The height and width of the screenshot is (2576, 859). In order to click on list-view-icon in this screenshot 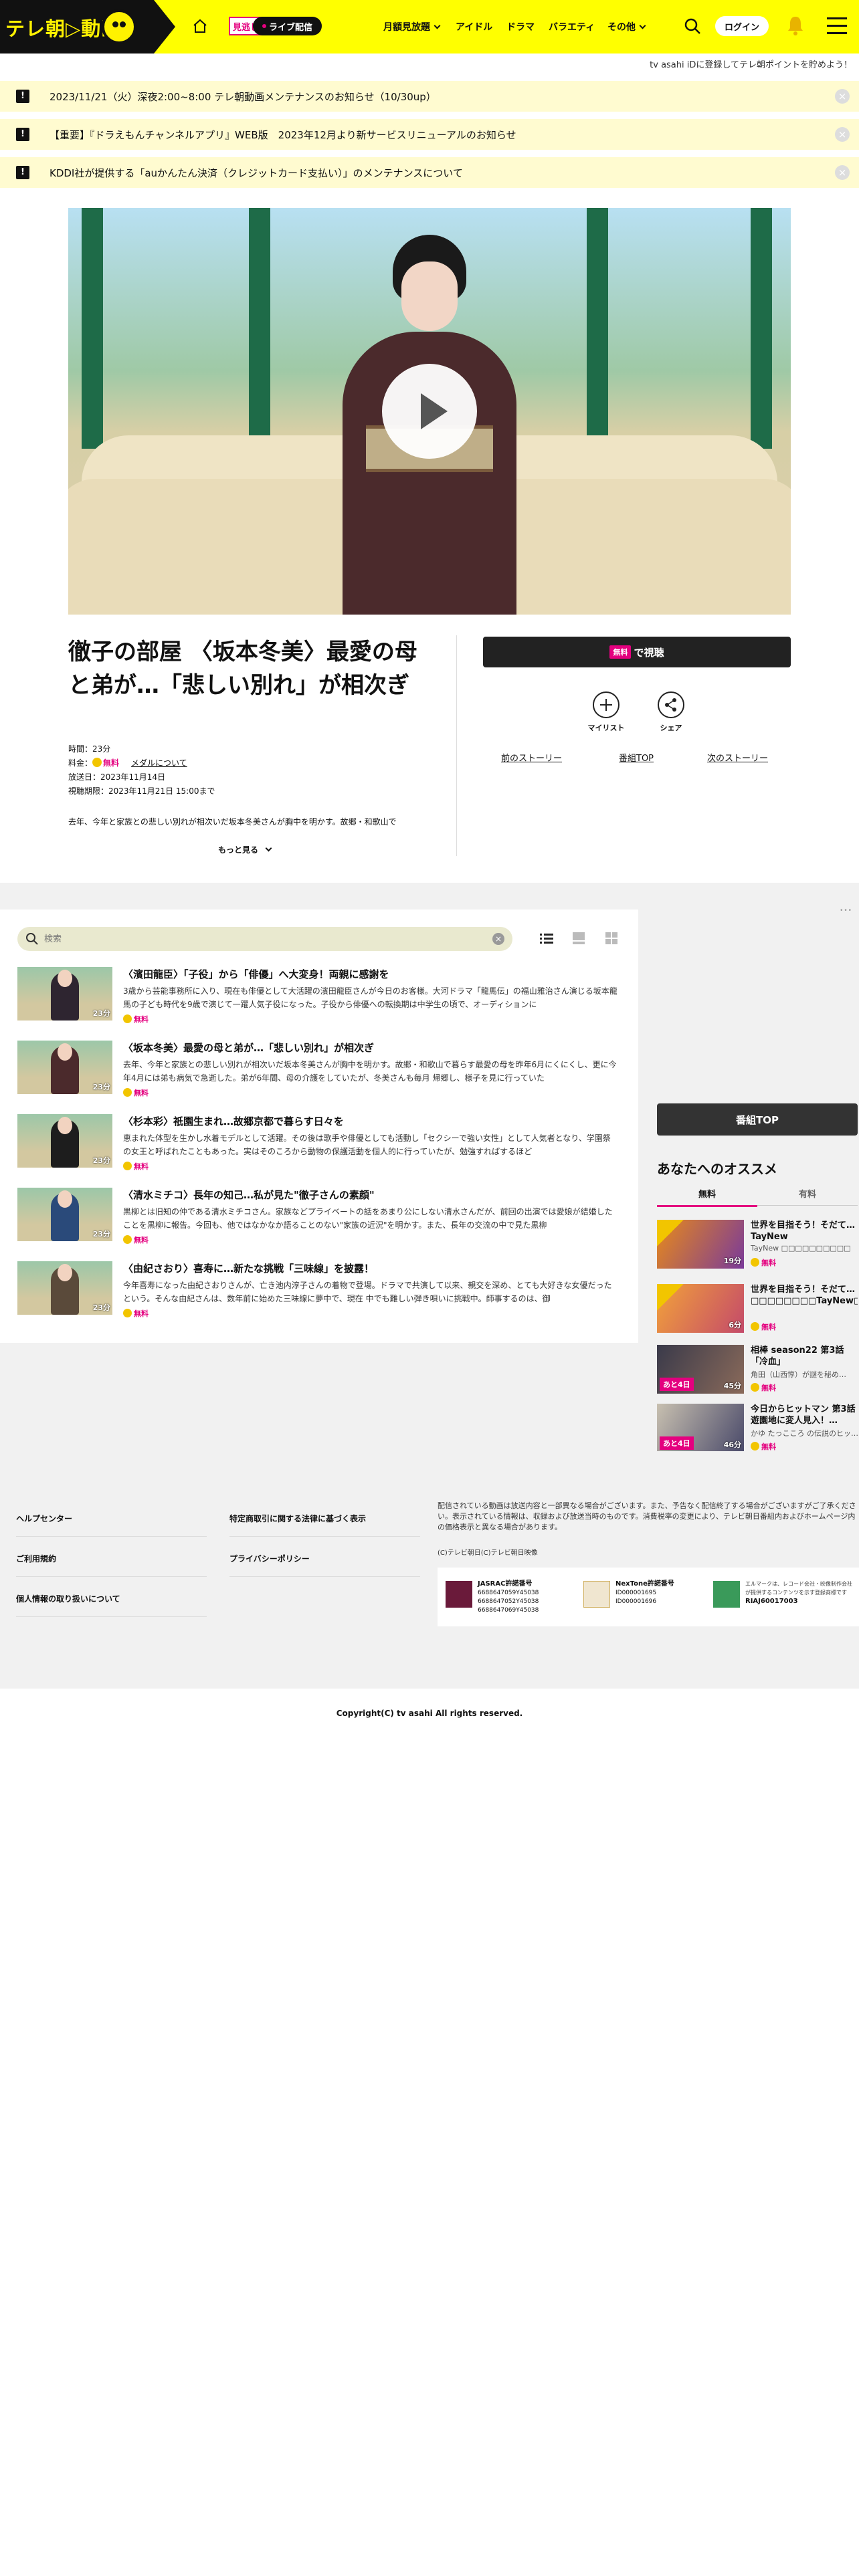, I will do `click(546, 939)`.